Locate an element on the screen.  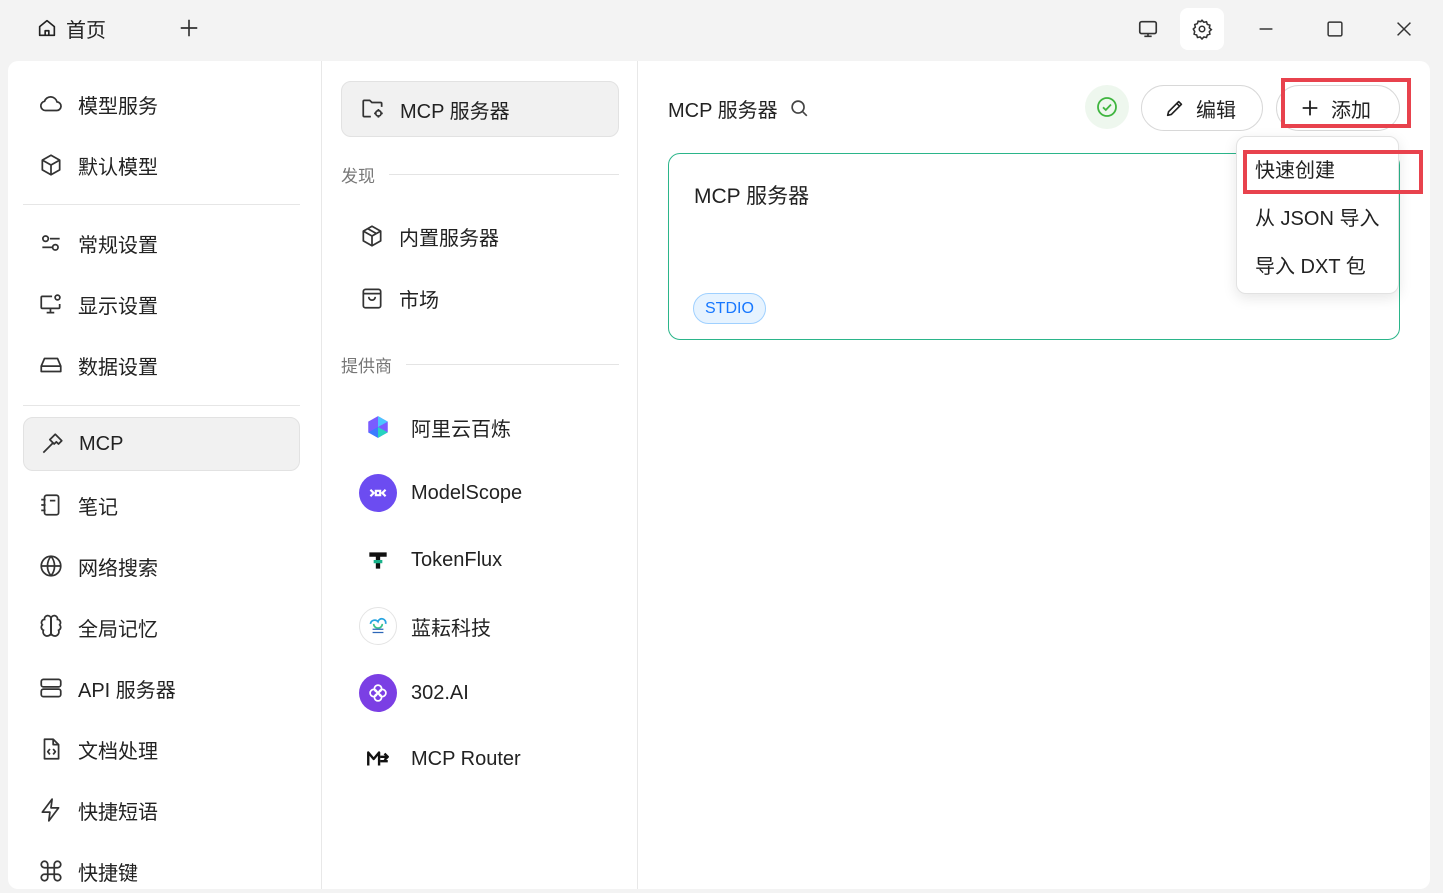
sidebar-item-shortcuts: 快捷键 is located at coordinates (161, 866).